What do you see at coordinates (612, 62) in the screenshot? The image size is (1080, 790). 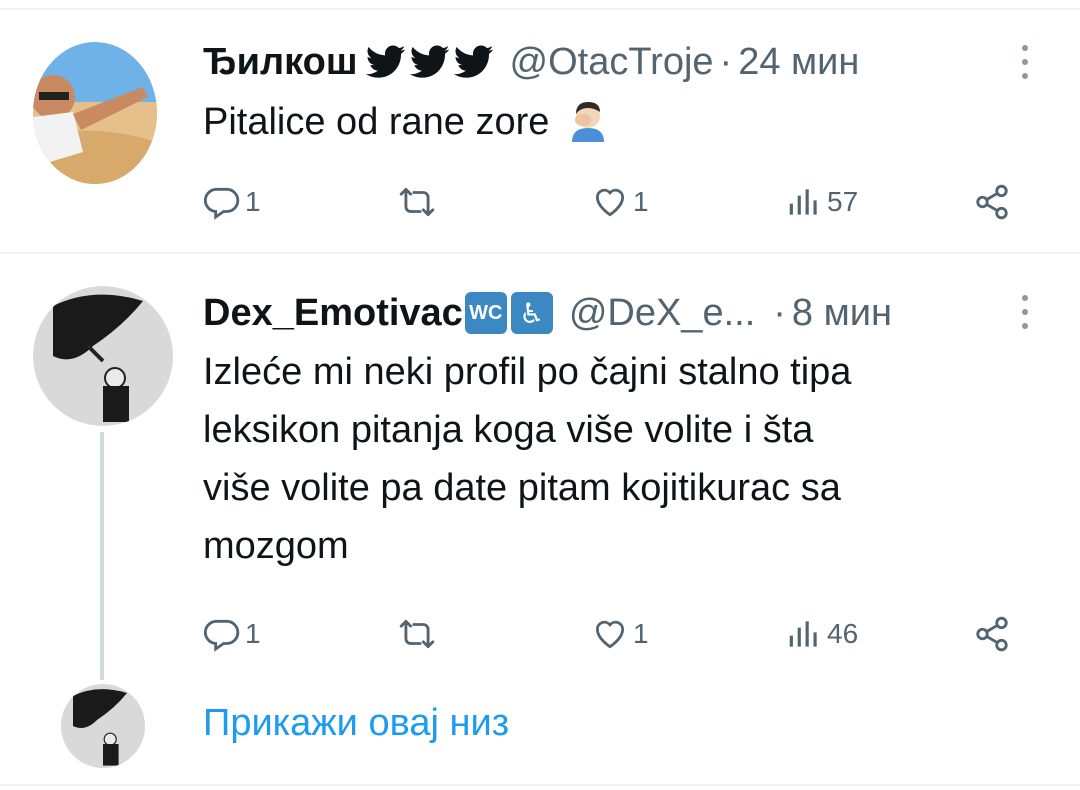 I see `user-handle: @OtacTroje` at bounding box center [612, 62].